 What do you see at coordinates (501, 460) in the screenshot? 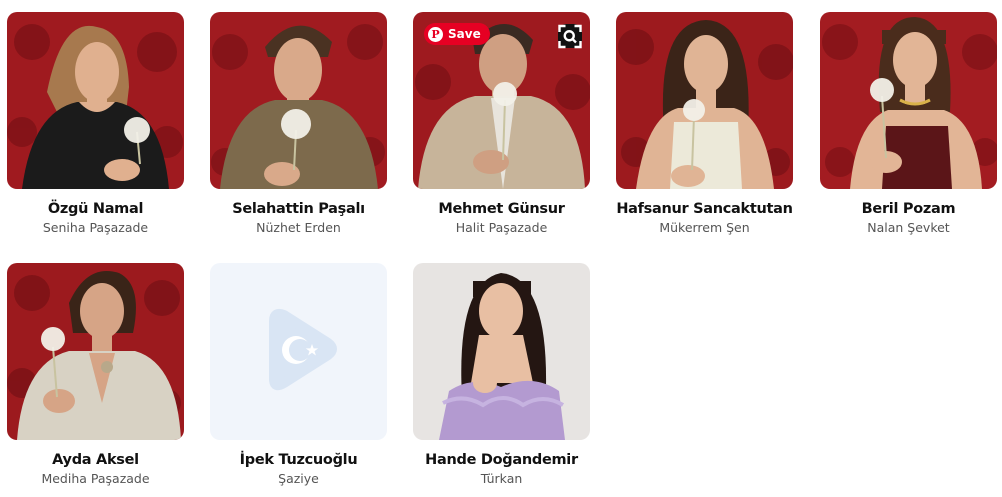
I see `actor-name: Hande Doğandemir` at bounding box center [501, 460].